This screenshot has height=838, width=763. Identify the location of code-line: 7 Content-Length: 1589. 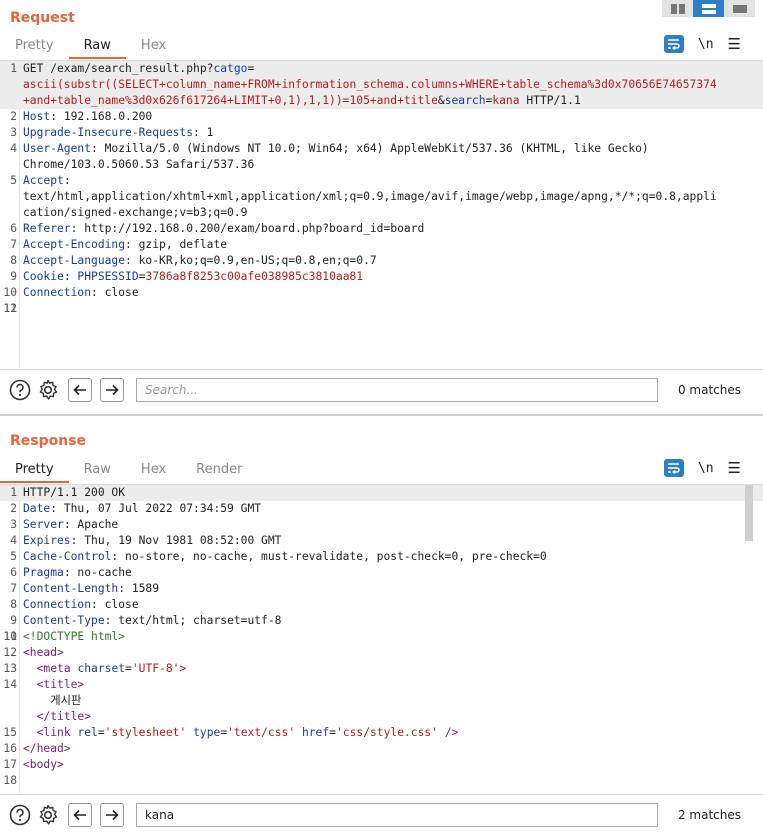
(381, 589).